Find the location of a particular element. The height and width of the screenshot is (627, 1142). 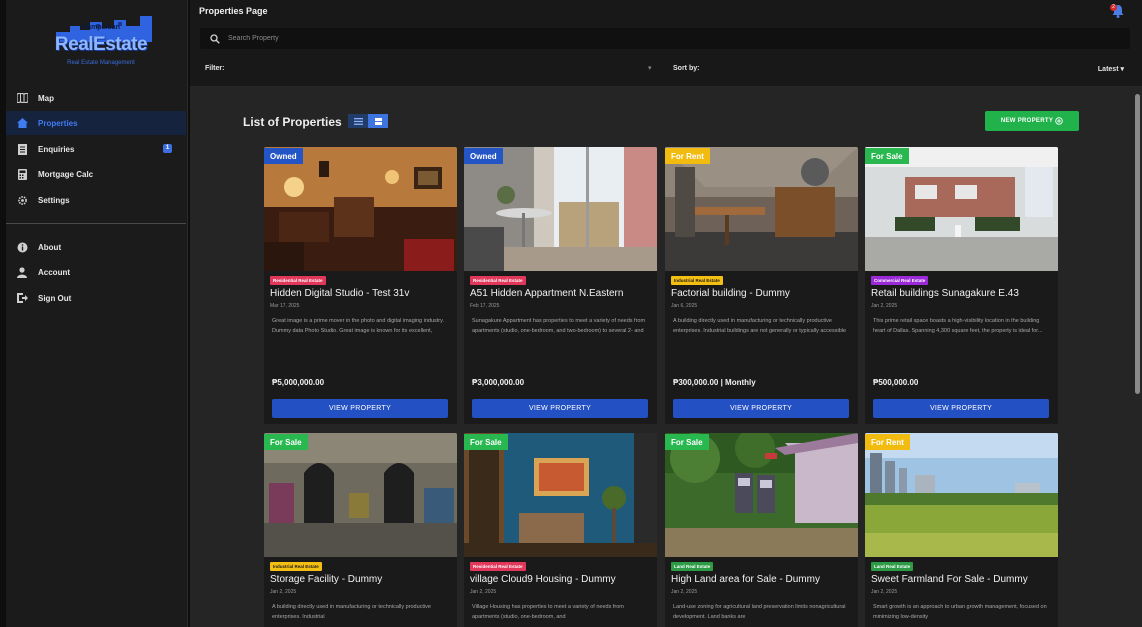

logout-icon is located at coordinates (22, 298).